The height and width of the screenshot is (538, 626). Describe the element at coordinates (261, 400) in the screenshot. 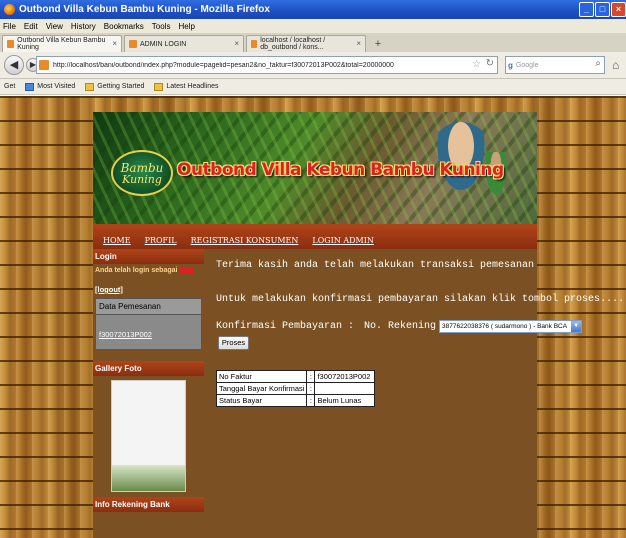

I see `info-key: Status Bayar` at that location.